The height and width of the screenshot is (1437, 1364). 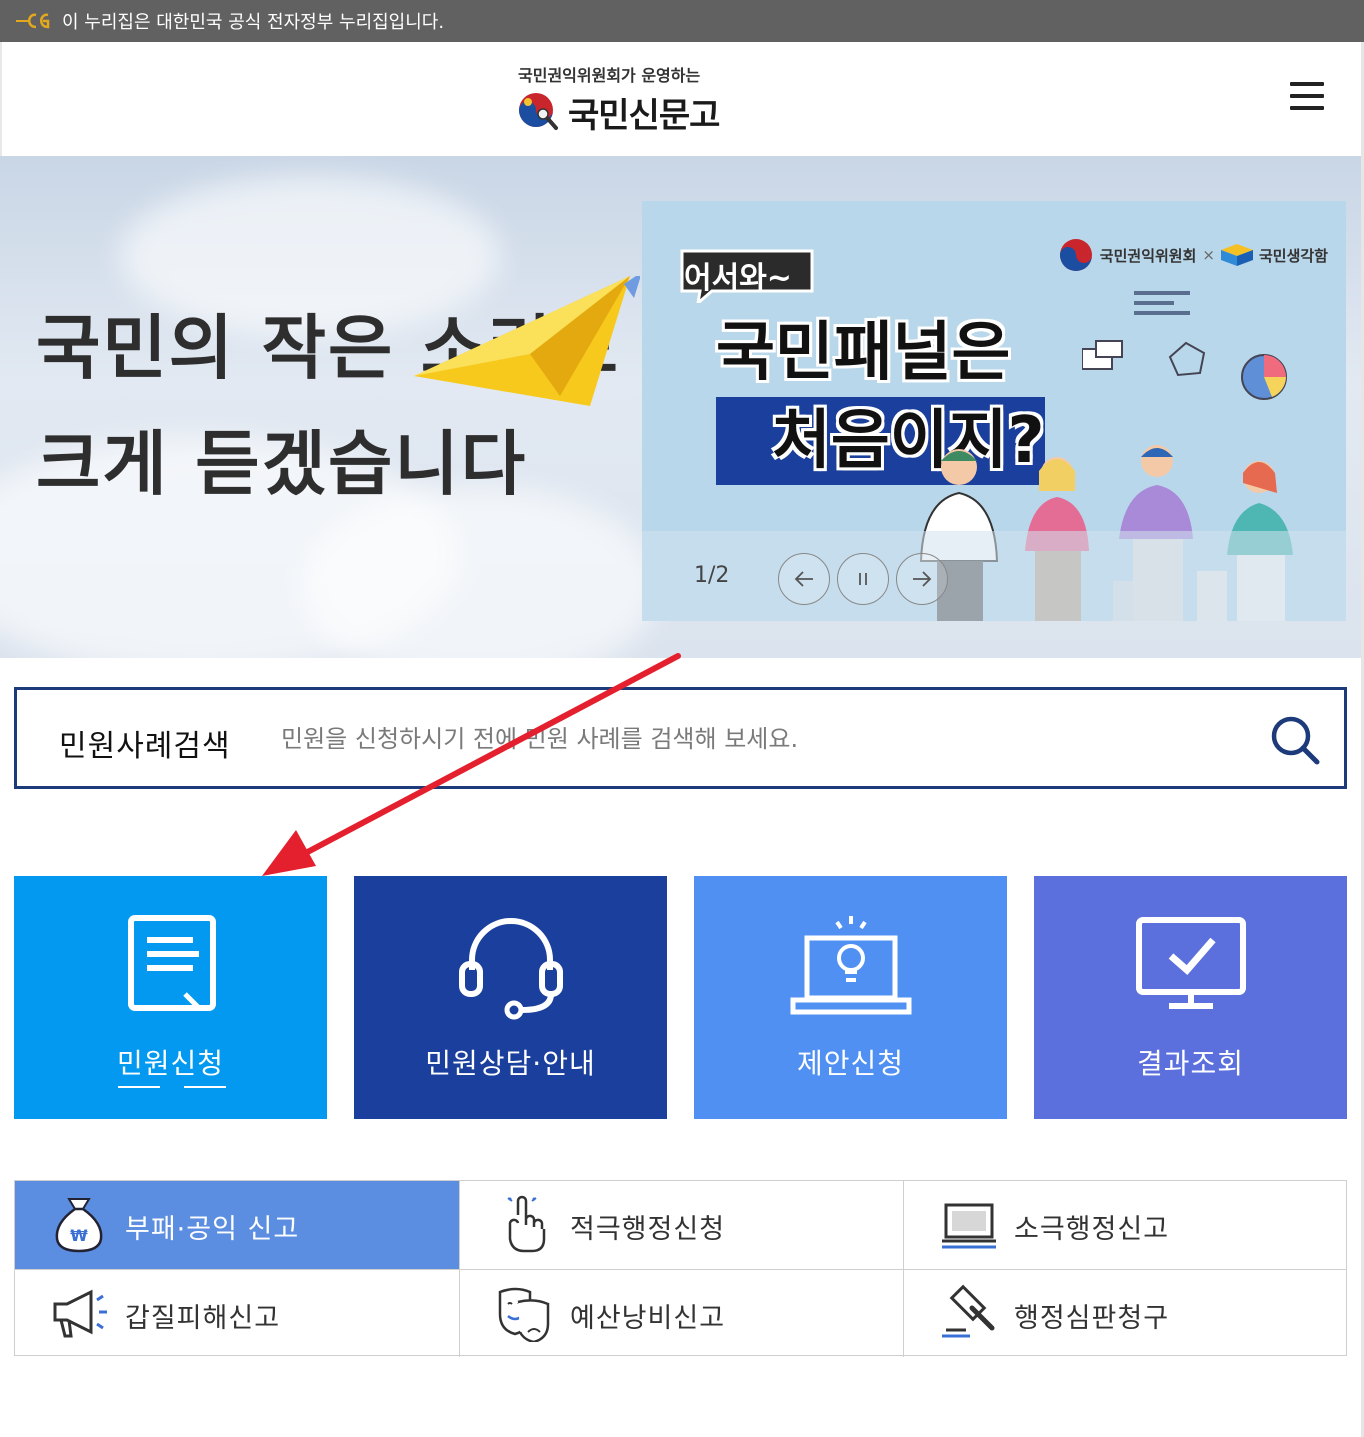 What do you see at coordinates (524, 1314) in the screenshot?
I see `theater-masks-icon` at bounding box center [524, 1314].